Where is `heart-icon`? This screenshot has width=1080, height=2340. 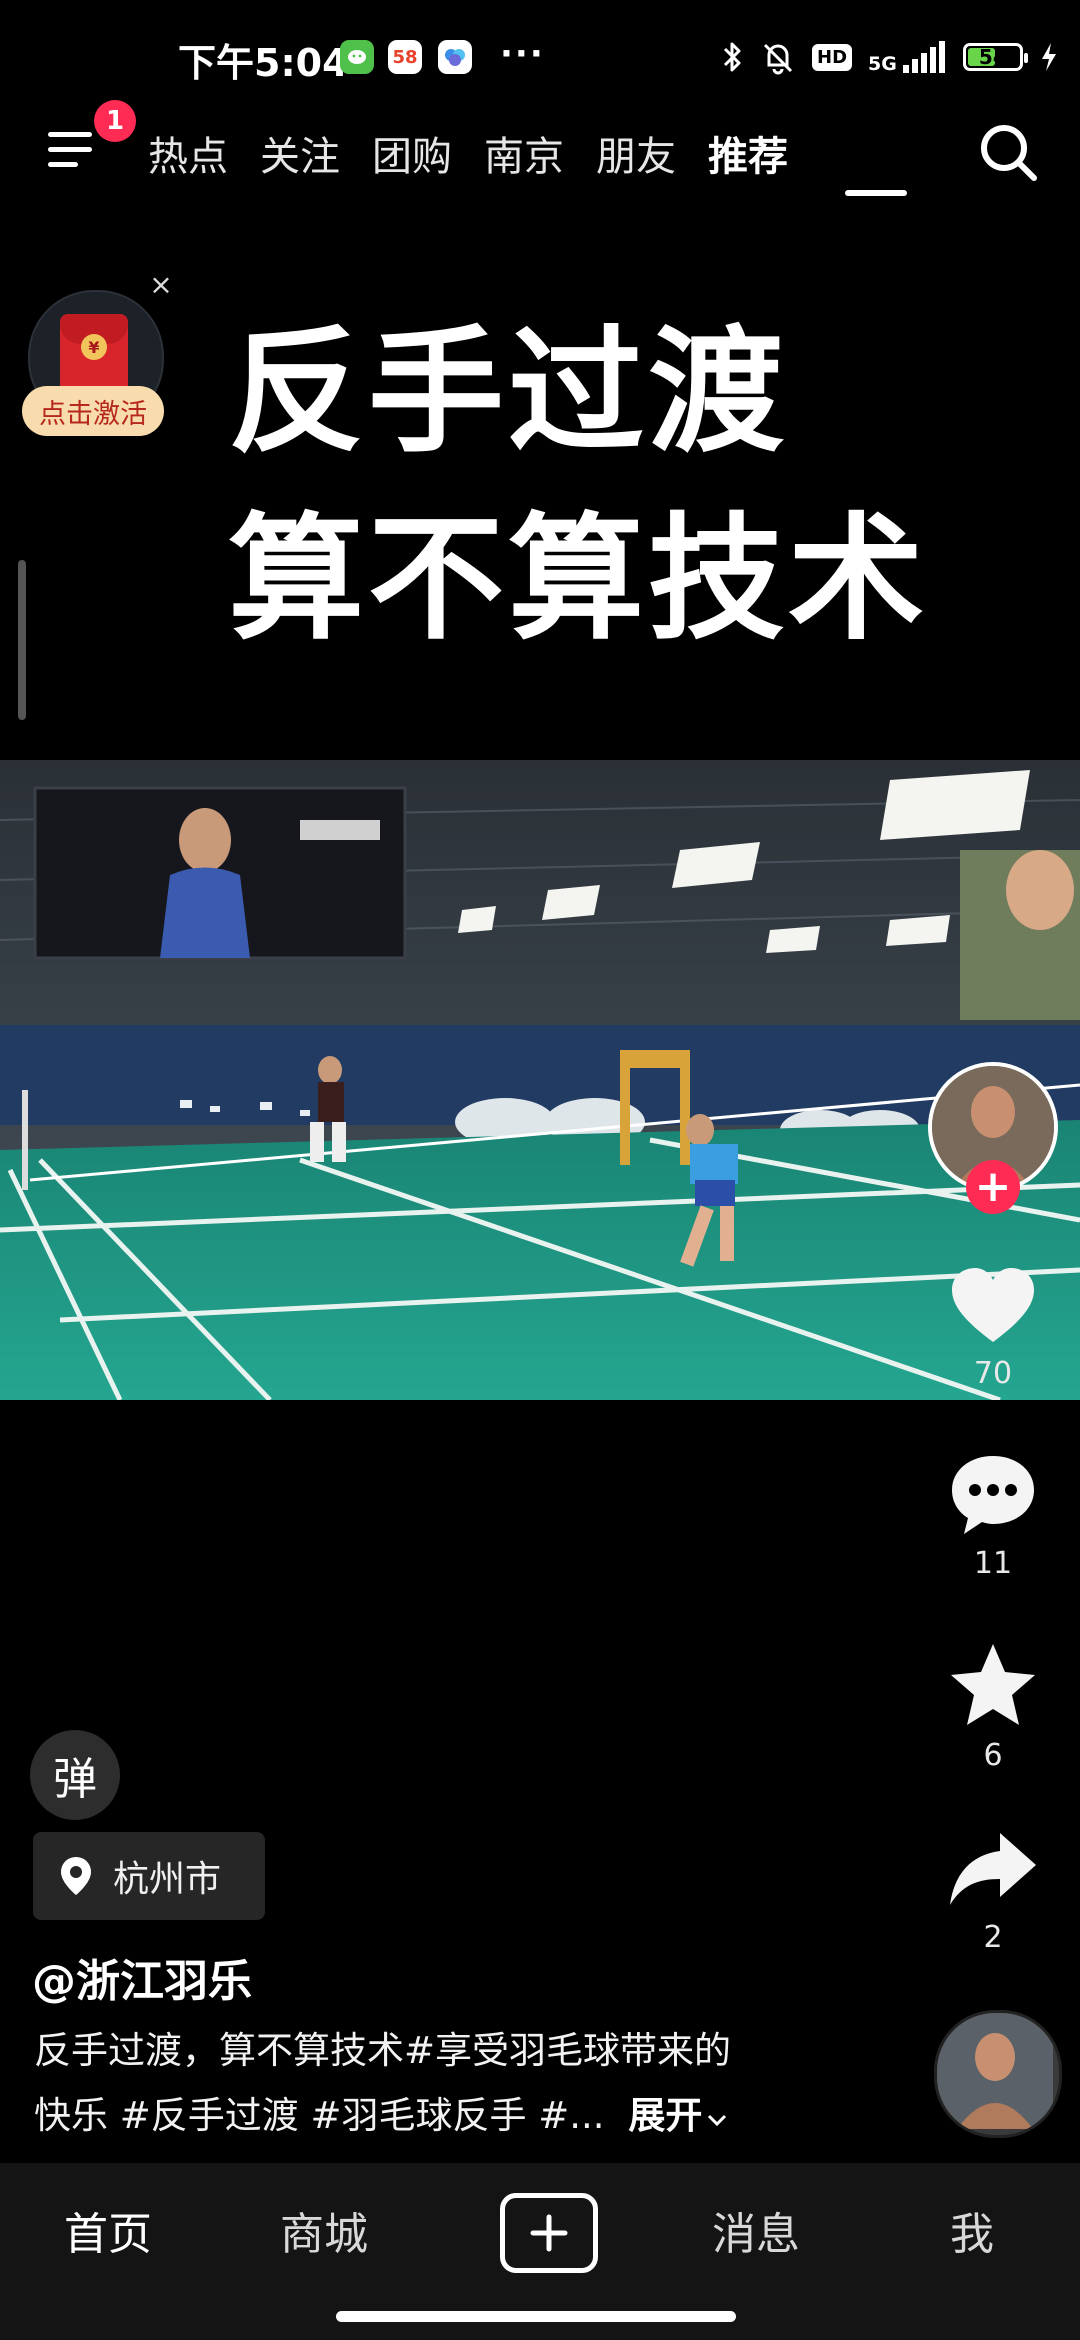 heart-icon is located at coordinates (993, 1305).